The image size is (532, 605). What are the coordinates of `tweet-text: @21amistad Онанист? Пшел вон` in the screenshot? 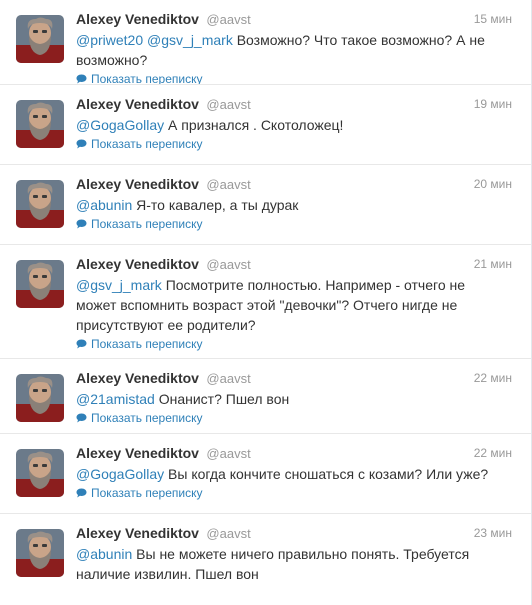 It's located at (287, 399).